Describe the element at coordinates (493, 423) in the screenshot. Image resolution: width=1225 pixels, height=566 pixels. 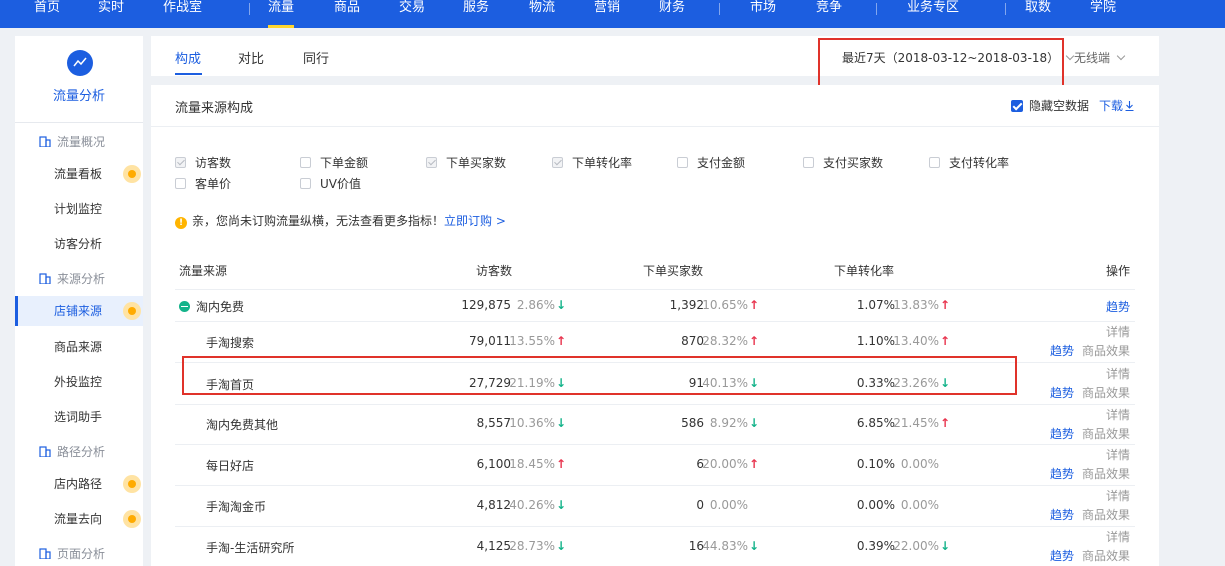
I see `visitors-value: 8,557` at that location.